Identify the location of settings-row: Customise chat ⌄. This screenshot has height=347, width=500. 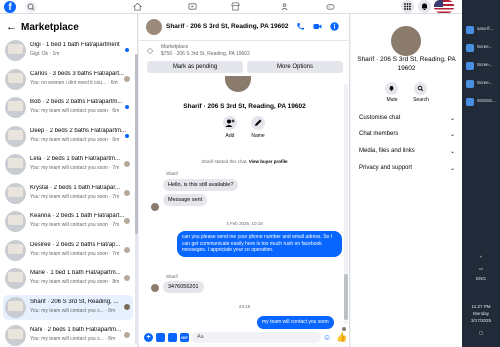
(407, 120).